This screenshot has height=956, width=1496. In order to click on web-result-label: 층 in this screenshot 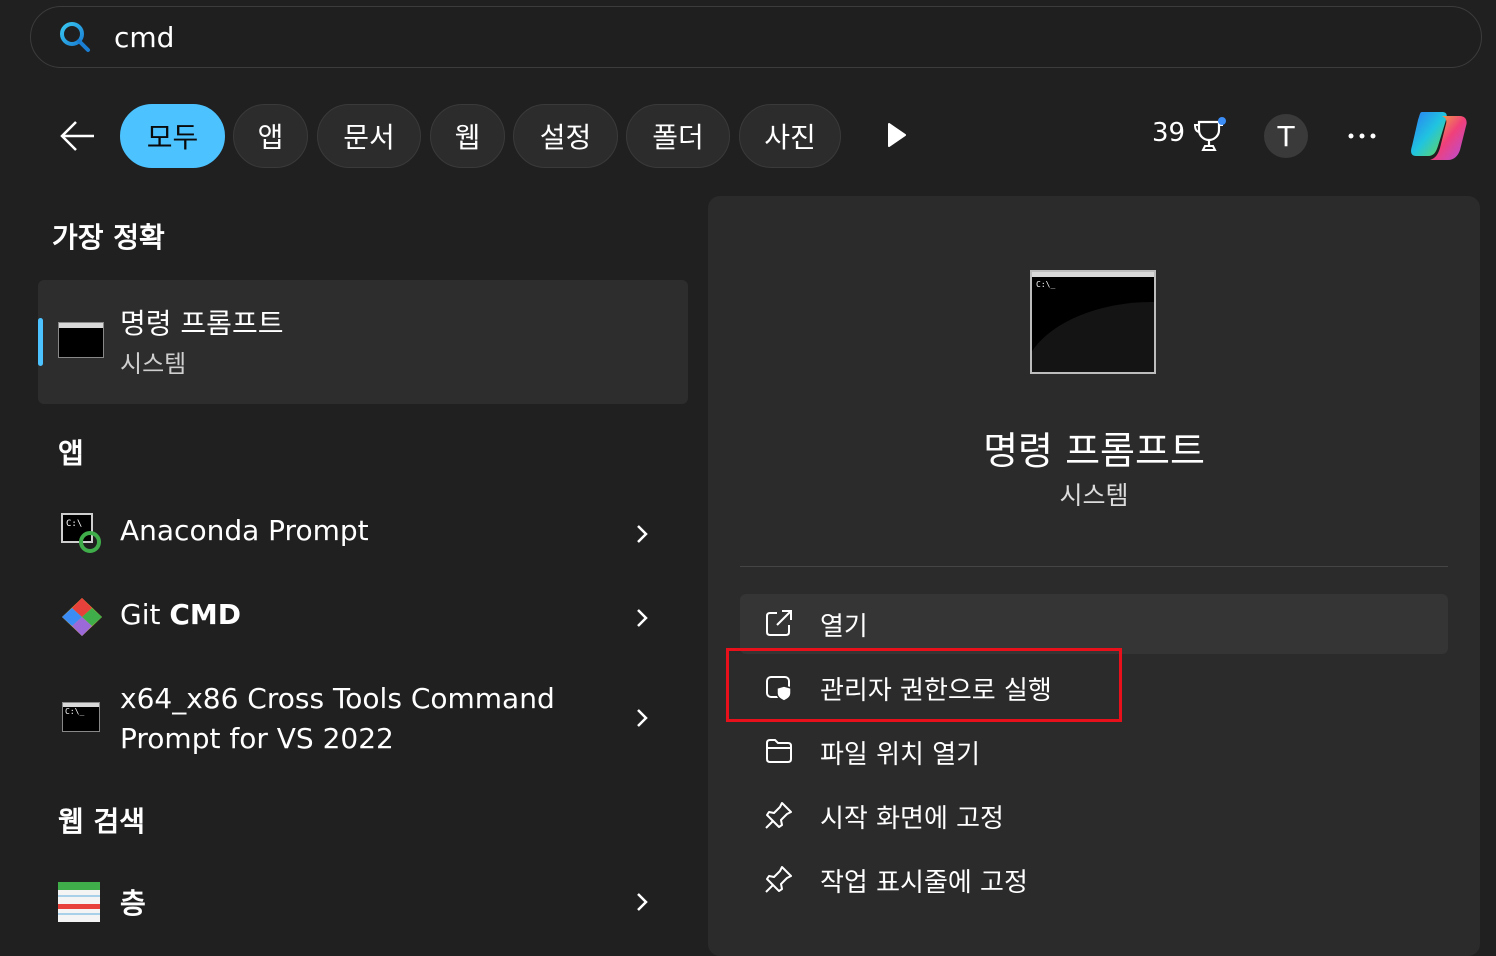, I will do `click(133, 903)`.